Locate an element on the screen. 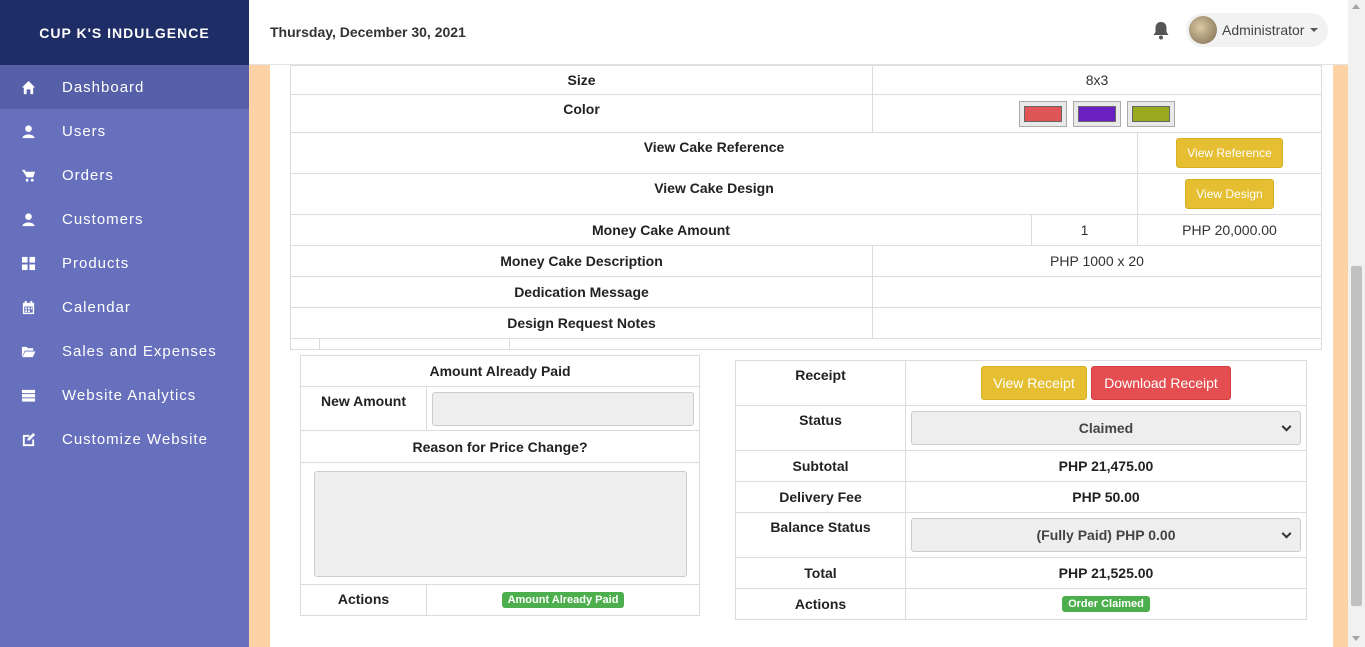 The image size is (1365, 647). sidebar-item-label: Dashboard is located at coordinates (103, 87).